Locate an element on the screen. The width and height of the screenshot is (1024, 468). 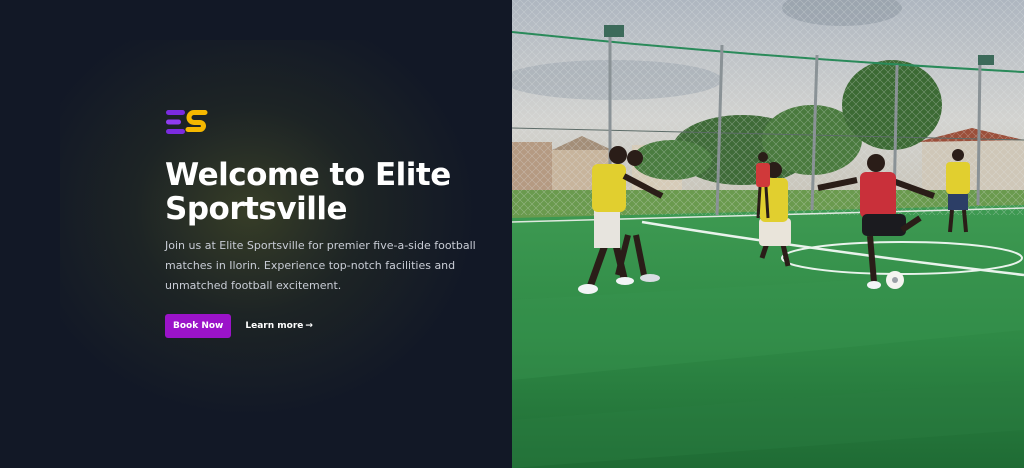
learn-more-label: Learn more is located at coordinates (274, 326).